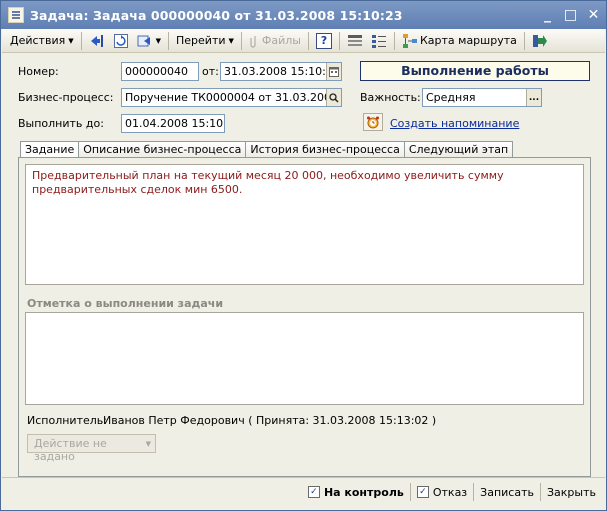  I want to click on divider, so click(303, 477).